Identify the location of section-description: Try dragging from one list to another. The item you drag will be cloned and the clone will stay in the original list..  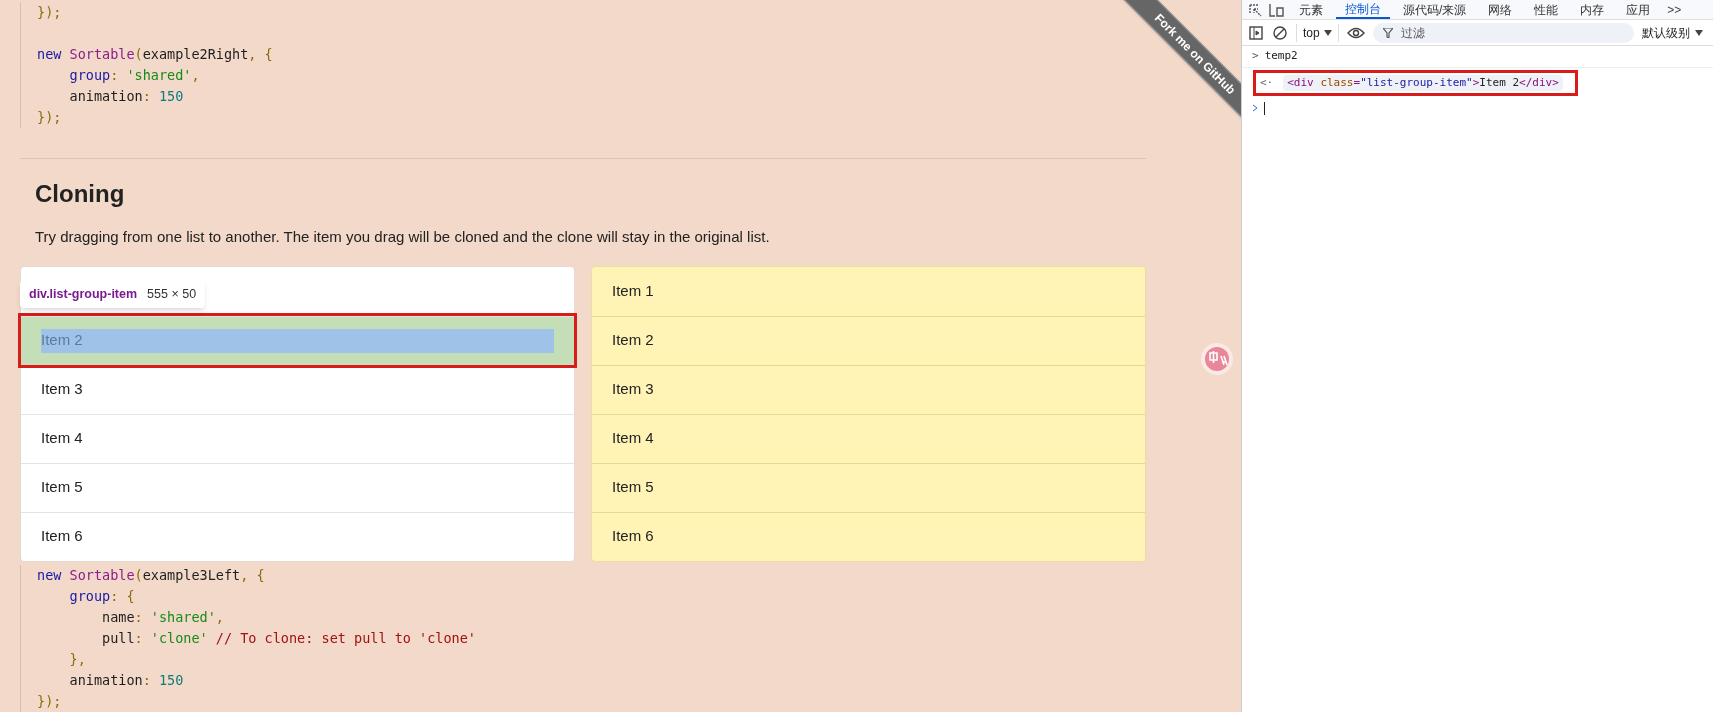
(403, 237).